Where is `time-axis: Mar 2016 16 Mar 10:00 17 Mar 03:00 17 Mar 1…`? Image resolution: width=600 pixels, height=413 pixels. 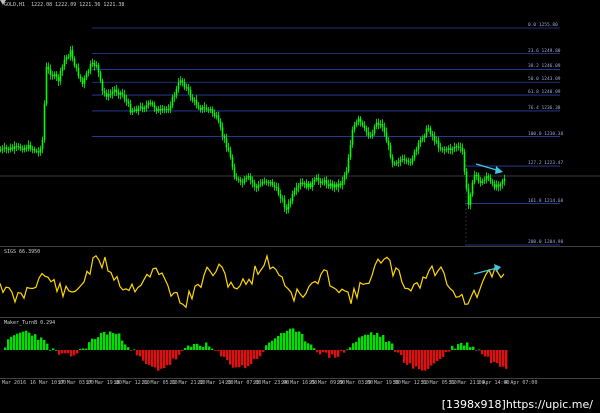 time-axis: Mar 2016 16 Mar 10:00 17 Mar 03:00 17 Mar 1… is located at coordinates (300, 384).